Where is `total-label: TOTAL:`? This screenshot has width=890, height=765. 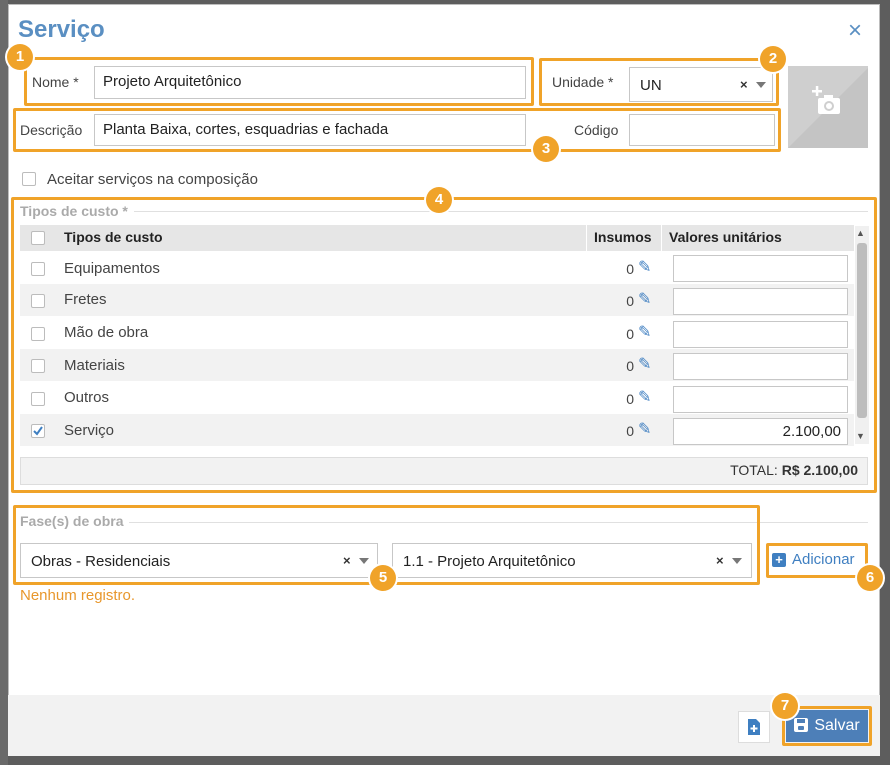
total-label: TOTAL: is located at coordinates (754, 470).